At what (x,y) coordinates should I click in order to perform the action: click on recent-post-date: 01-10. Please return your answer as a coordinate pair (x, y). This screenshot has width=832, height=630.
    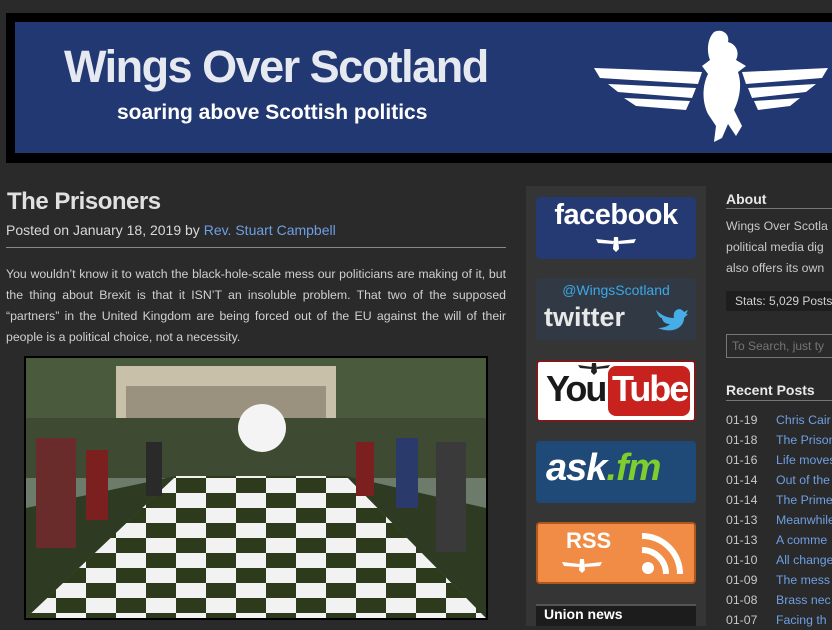
    Looking at the image, I should click on (742, 560).